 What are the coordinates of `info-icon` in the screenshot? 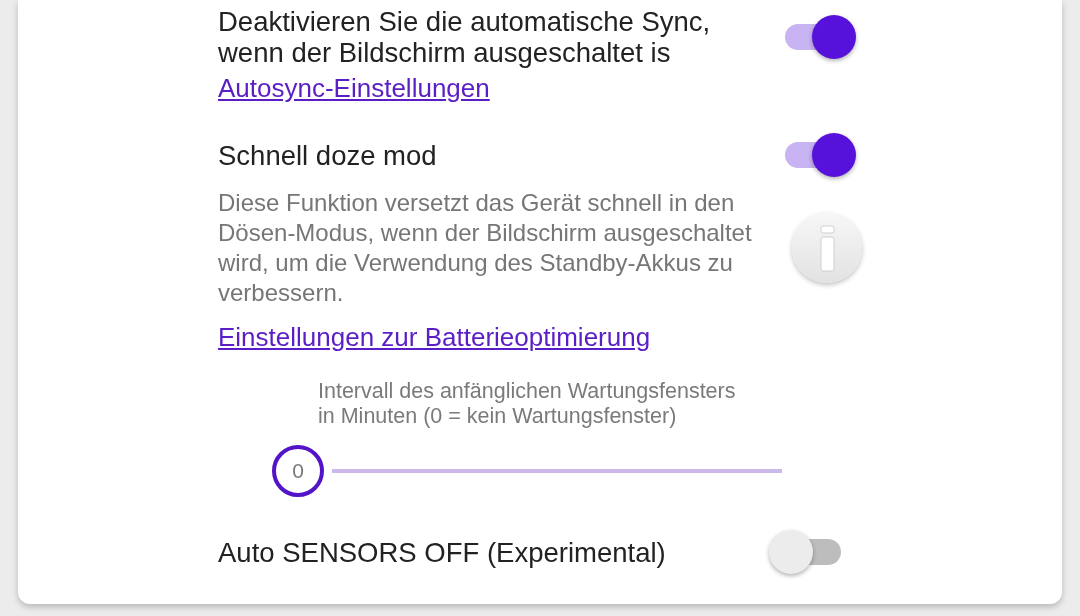 It's located at (827, 248).